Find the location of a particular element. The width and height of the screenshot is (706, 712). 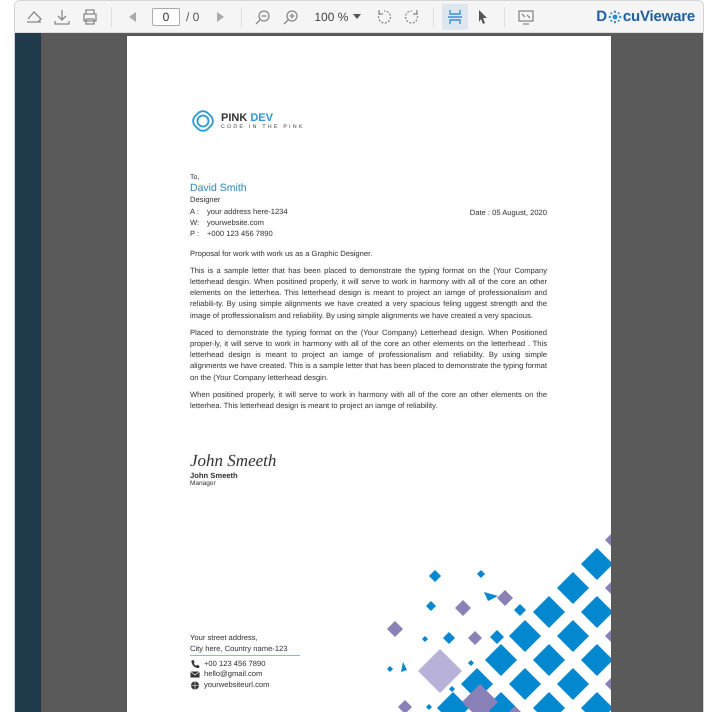

page-count: / 0 is located at coordinates (193, 17).